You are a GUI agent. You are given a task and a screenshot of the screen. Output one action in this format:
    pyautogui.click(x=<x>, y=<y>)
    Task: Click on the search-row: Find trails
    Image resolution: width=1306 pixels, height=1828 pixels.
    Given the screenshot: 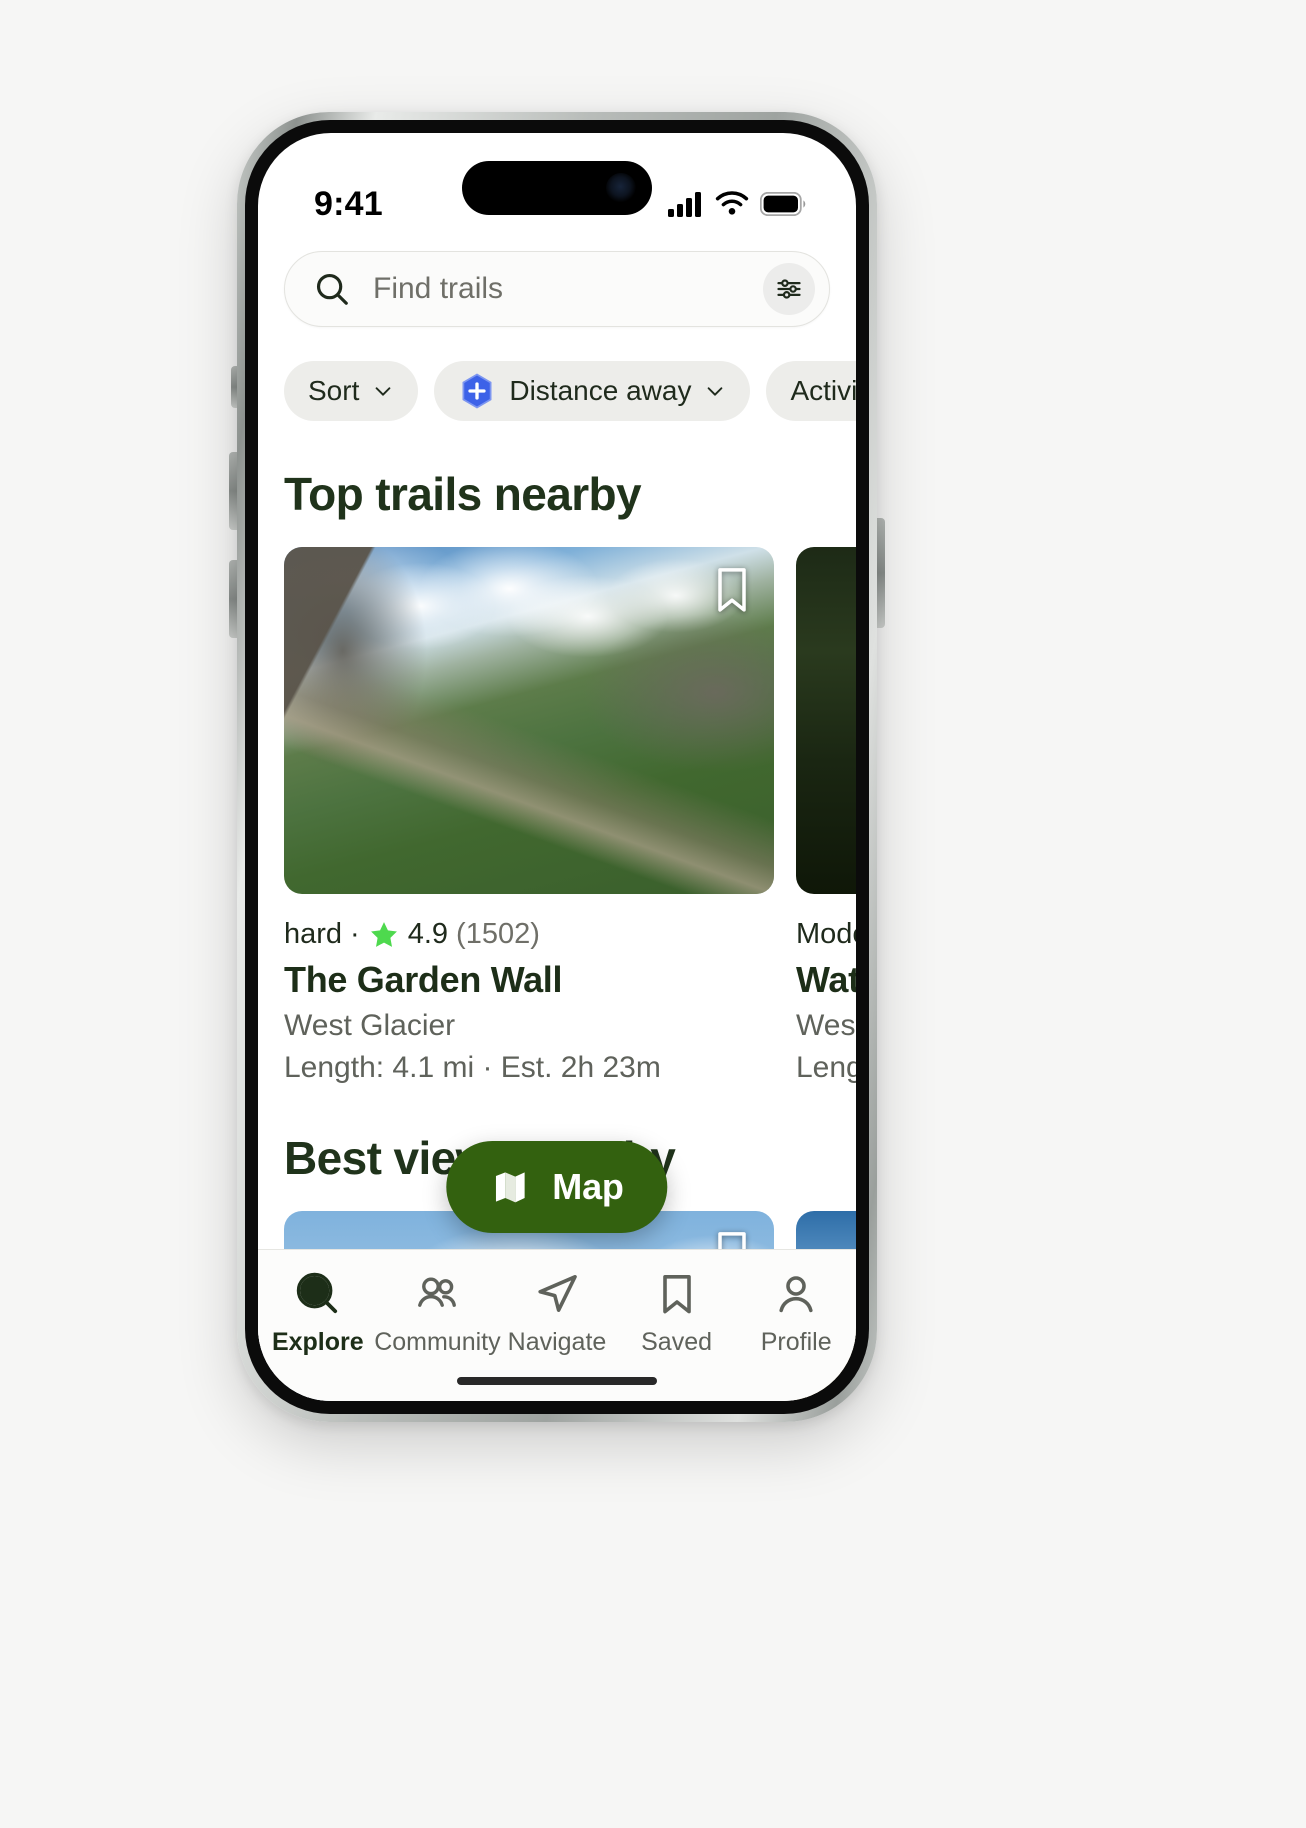 What is the action you would take?
    pyautogui.click(x=557, y=286)
    